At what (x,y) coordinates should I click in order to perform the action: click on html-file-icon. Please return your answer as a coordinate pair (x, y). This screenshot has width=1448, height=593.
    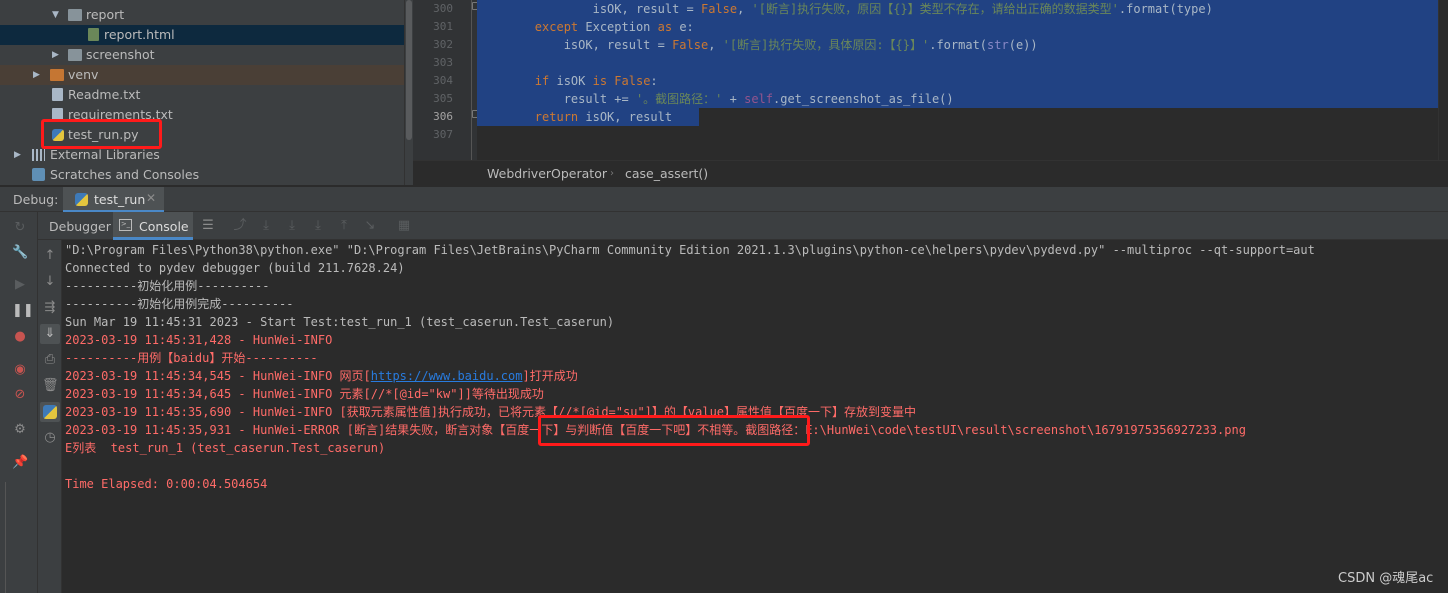
    Looking at the image, I should click on (93, 34).